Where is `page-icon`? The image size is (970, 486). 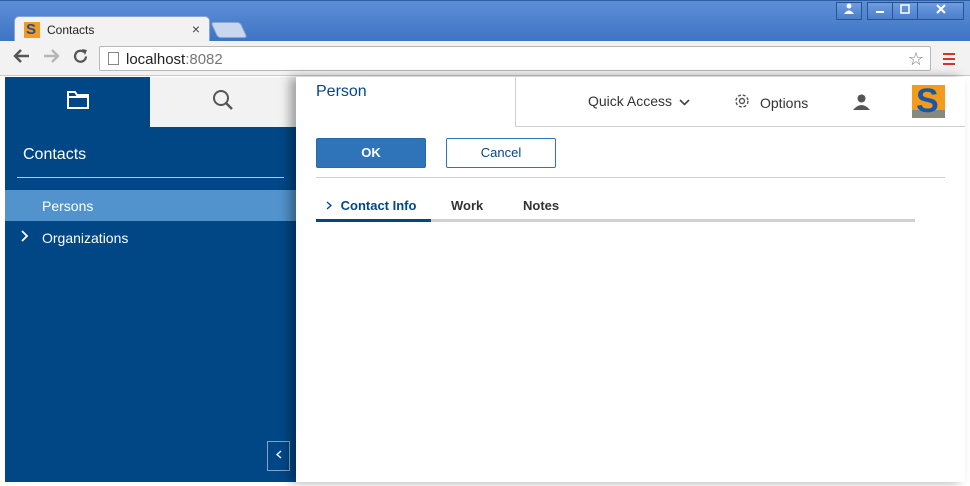 page-icon is located at coordinates (113, 58).